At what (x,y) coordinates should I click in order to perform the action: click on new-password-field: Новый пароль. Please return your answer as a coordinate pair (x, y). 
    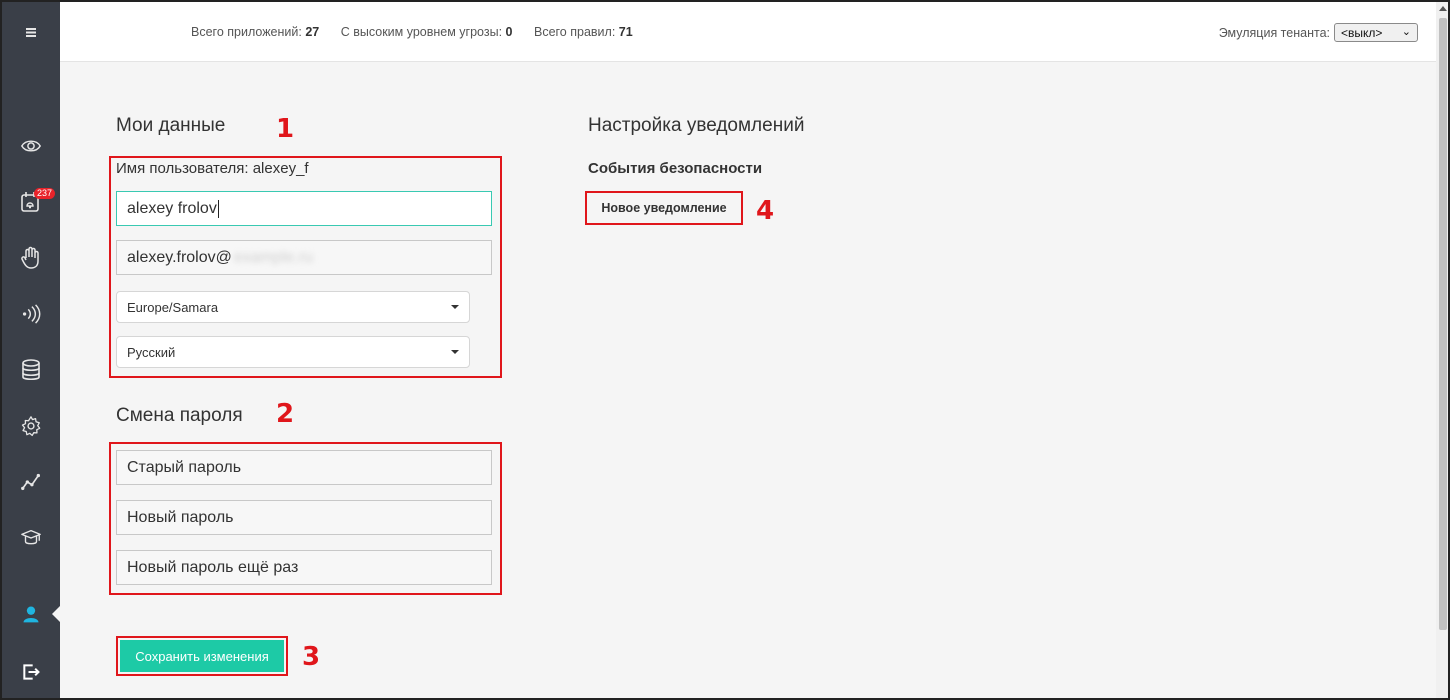
    Looking at the image, I should click on (304, 517).